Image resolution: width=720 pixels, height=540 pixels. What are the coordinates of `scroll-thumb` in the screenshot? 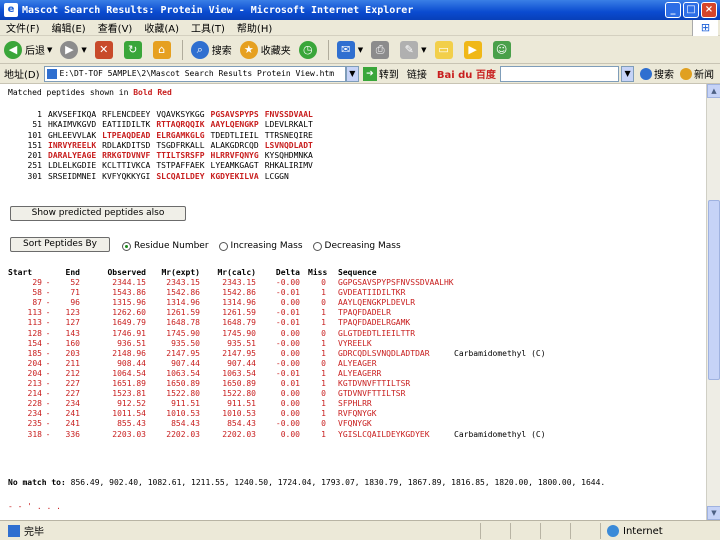 It's located at (714, 290).